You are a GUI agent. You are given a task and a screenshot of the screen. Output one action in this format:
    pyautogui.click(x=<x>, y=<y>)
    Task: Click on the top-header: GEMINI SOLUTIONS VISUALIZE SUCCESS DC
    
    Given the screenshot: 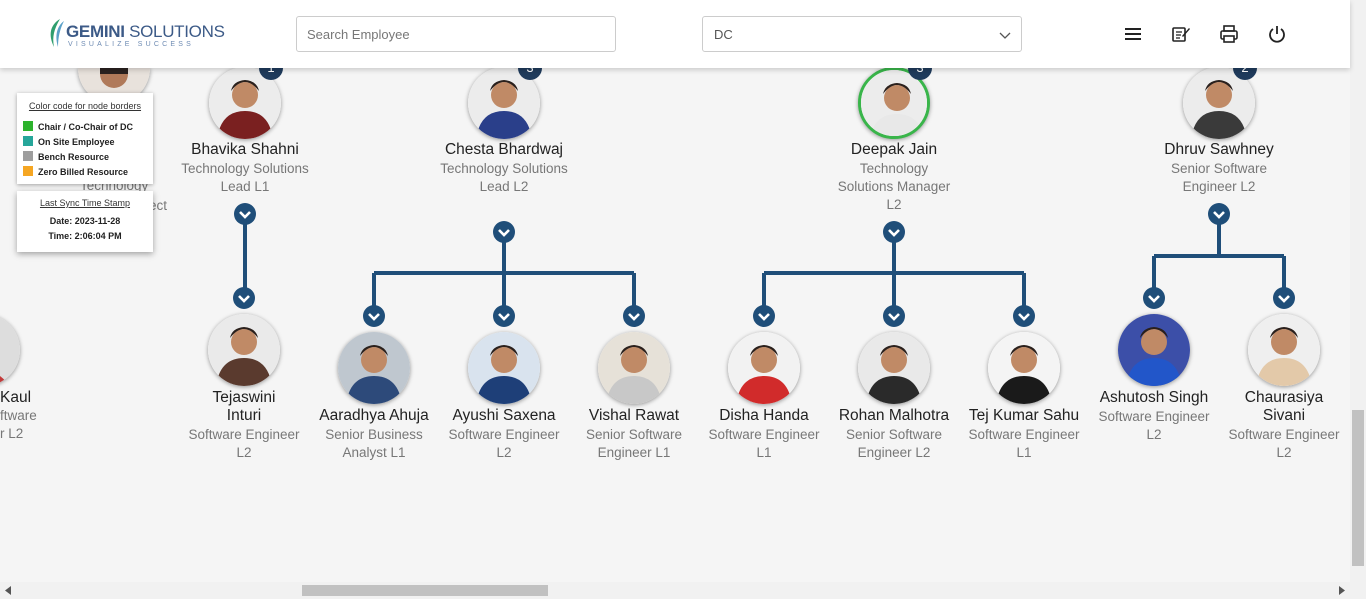 What is the action you would take?
    pyautogui.click(x=675, y=34)
    